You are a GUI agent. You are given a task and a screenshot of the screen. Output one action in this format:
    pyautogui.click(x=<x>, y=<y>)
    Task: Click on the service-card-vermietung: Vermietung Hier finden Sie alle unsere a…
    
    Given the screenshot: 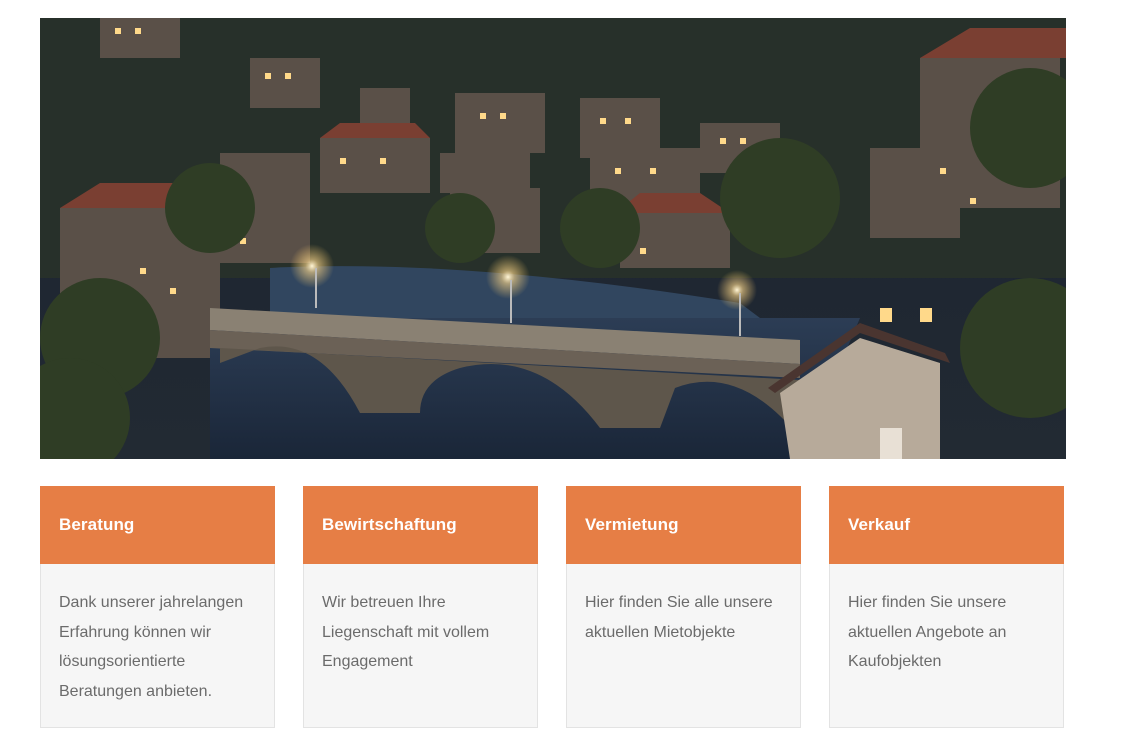 What is the action you would take?
    pyautogui.click(x=683, y=607)
    